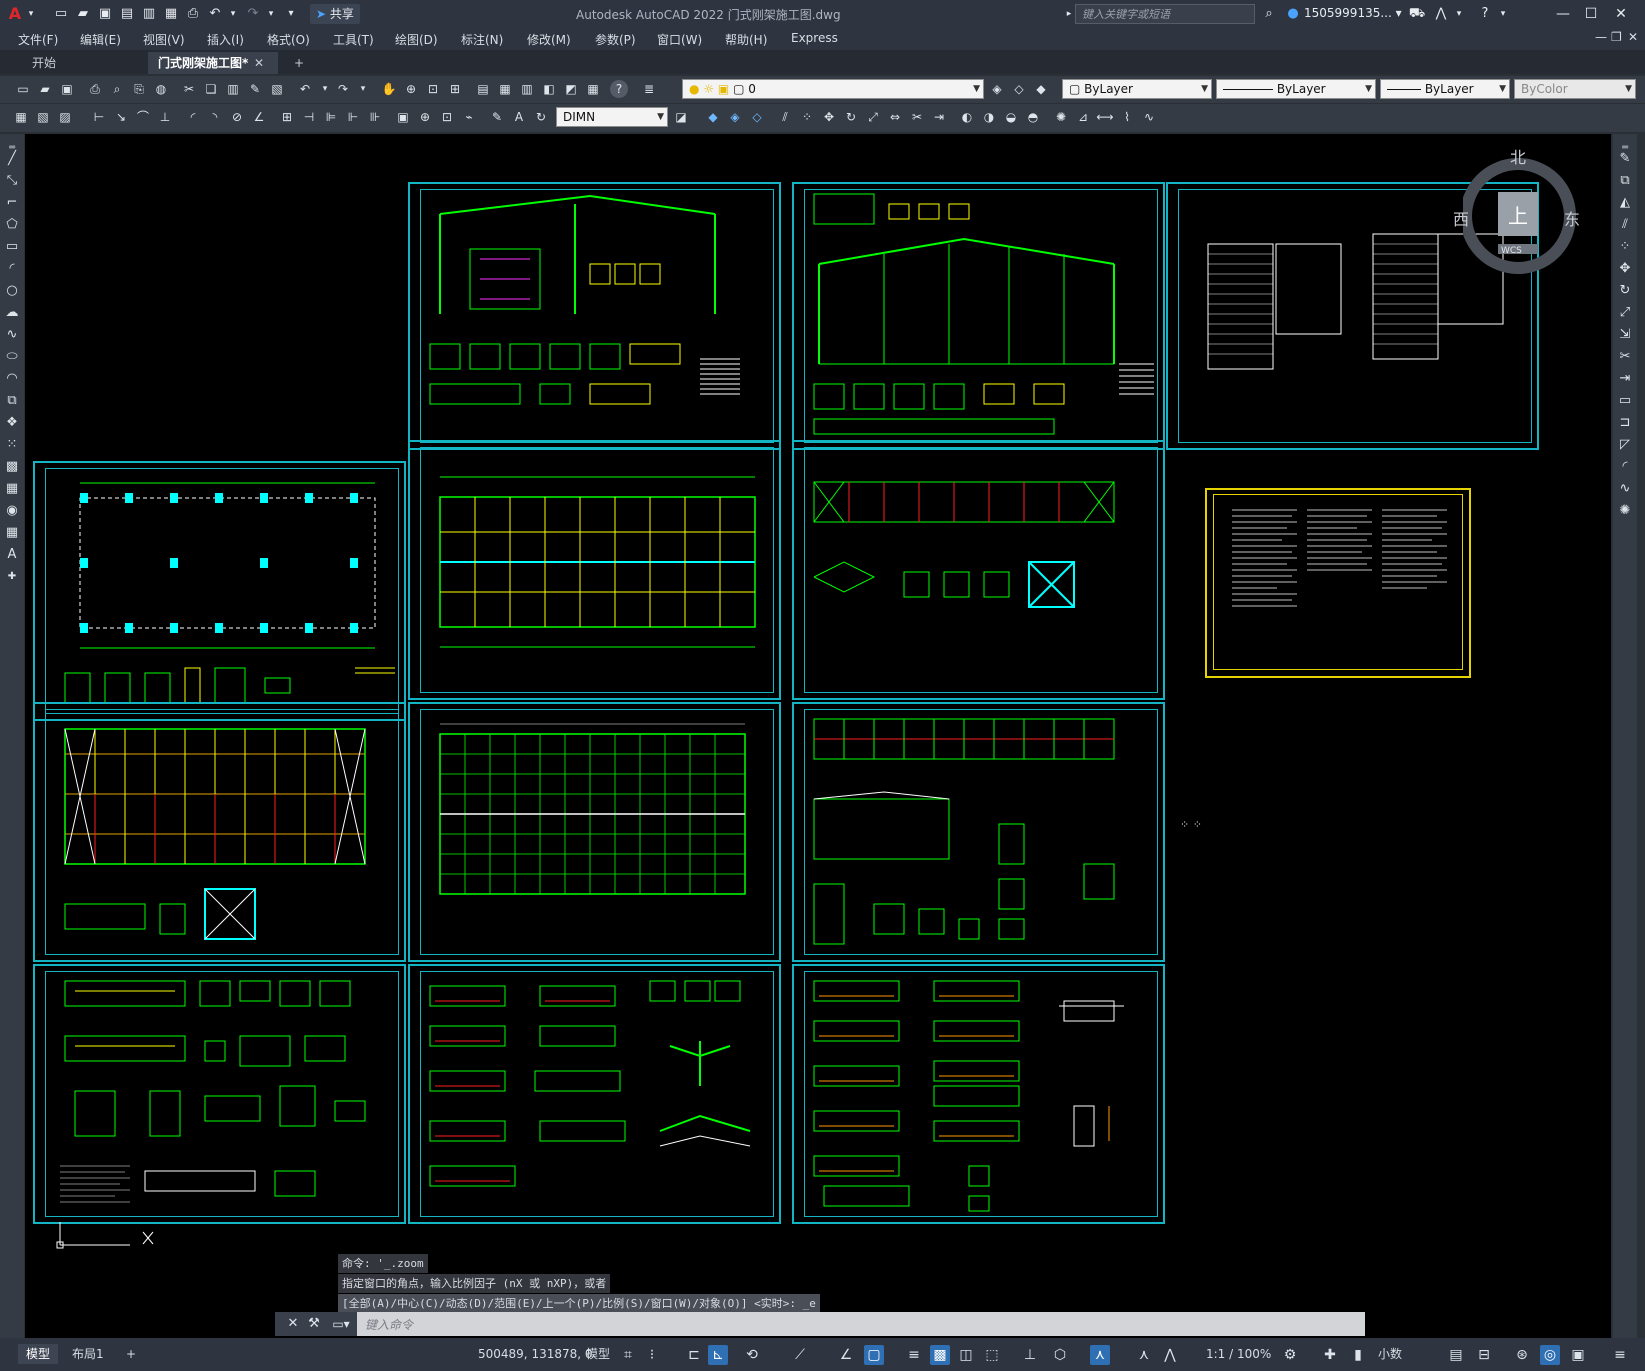 This screenshot has height=1371, width=1645. I want to click on offset-icon: ⫽, so click(785, 117).